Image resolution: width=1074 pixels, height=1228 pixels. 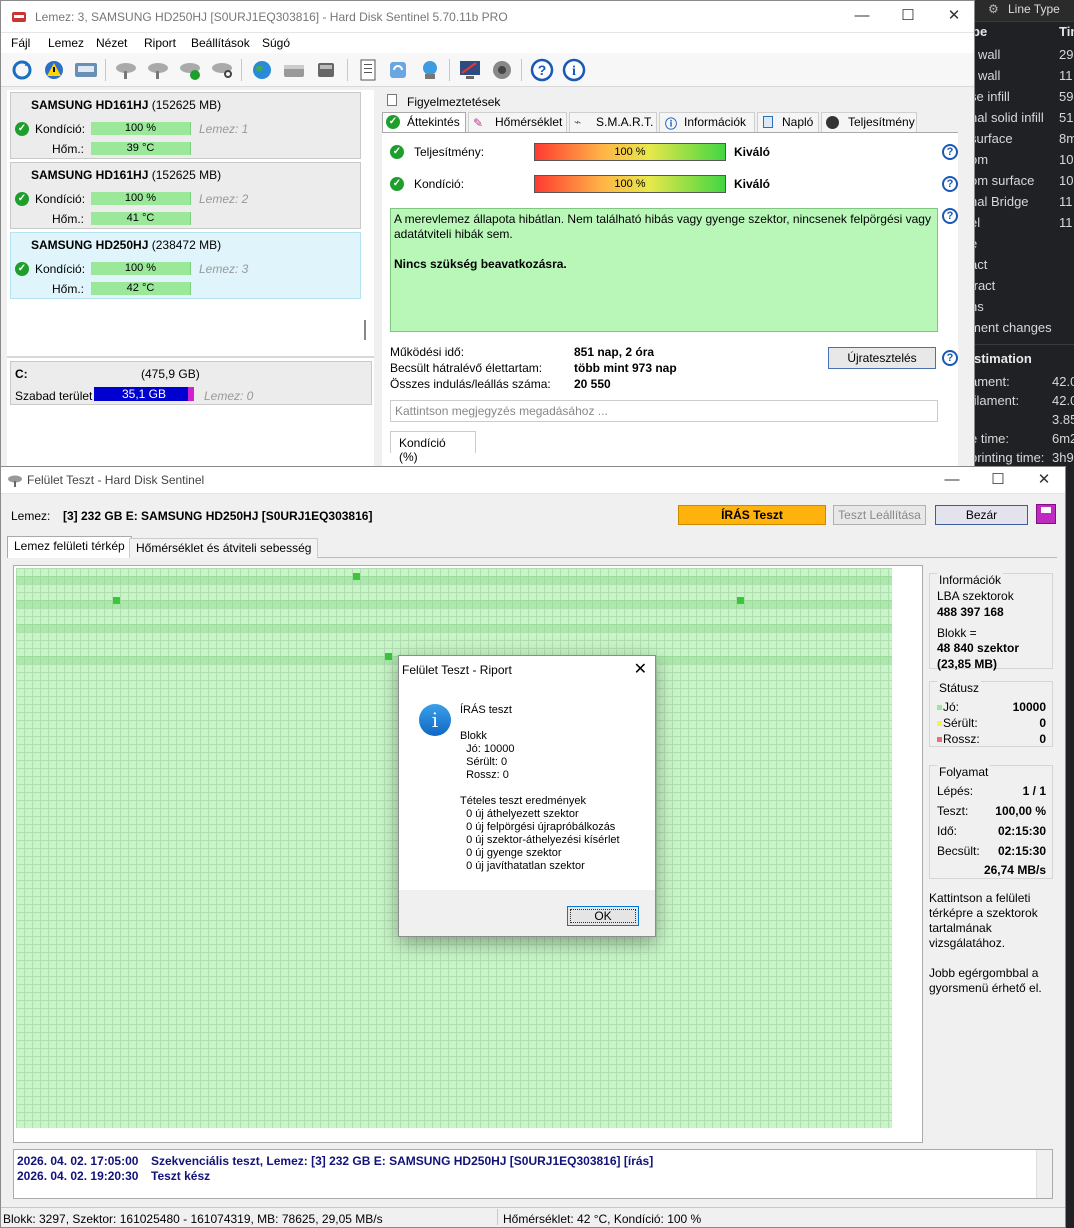 I want to click on surface-test-icon, so click(x=158, y=70).